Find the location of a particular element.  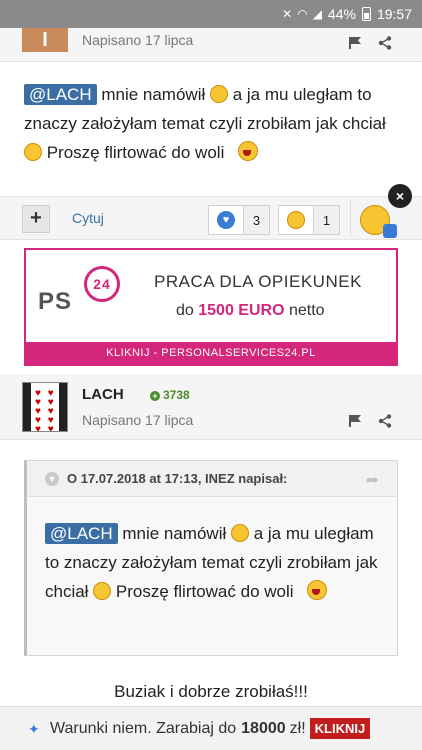

post-text: mnie namówił is located at coordinates (153, 94).